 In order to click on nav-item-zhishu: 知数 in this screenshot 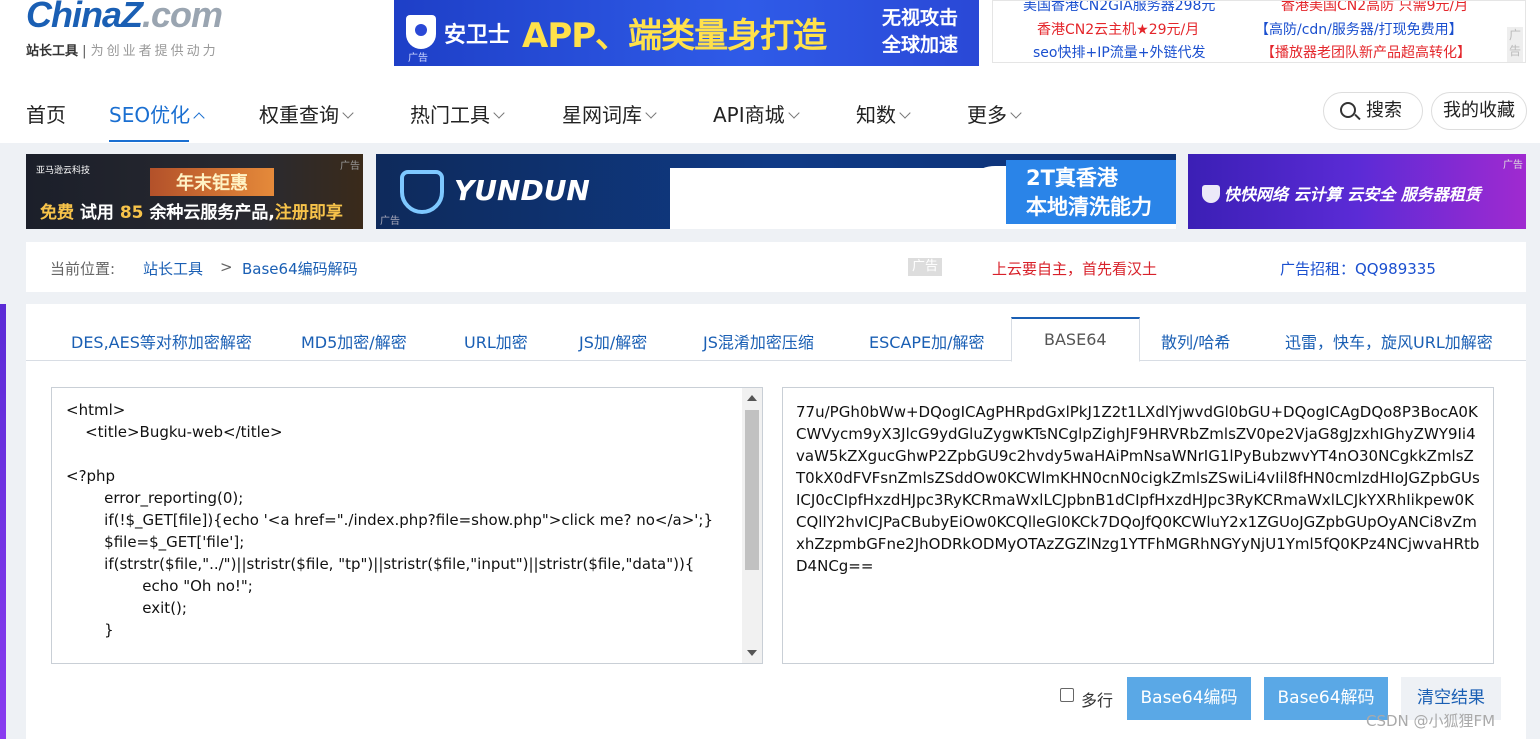, I will do `click(883, 113)`.